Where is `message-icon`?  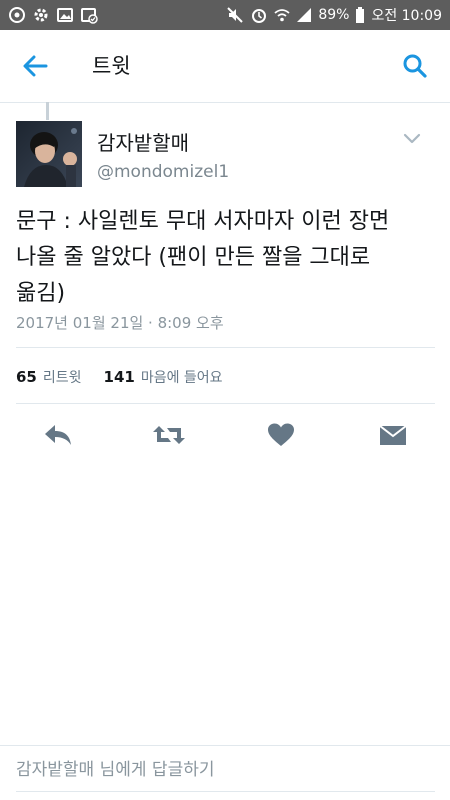 message-icon is located at coordinates (393, 435).